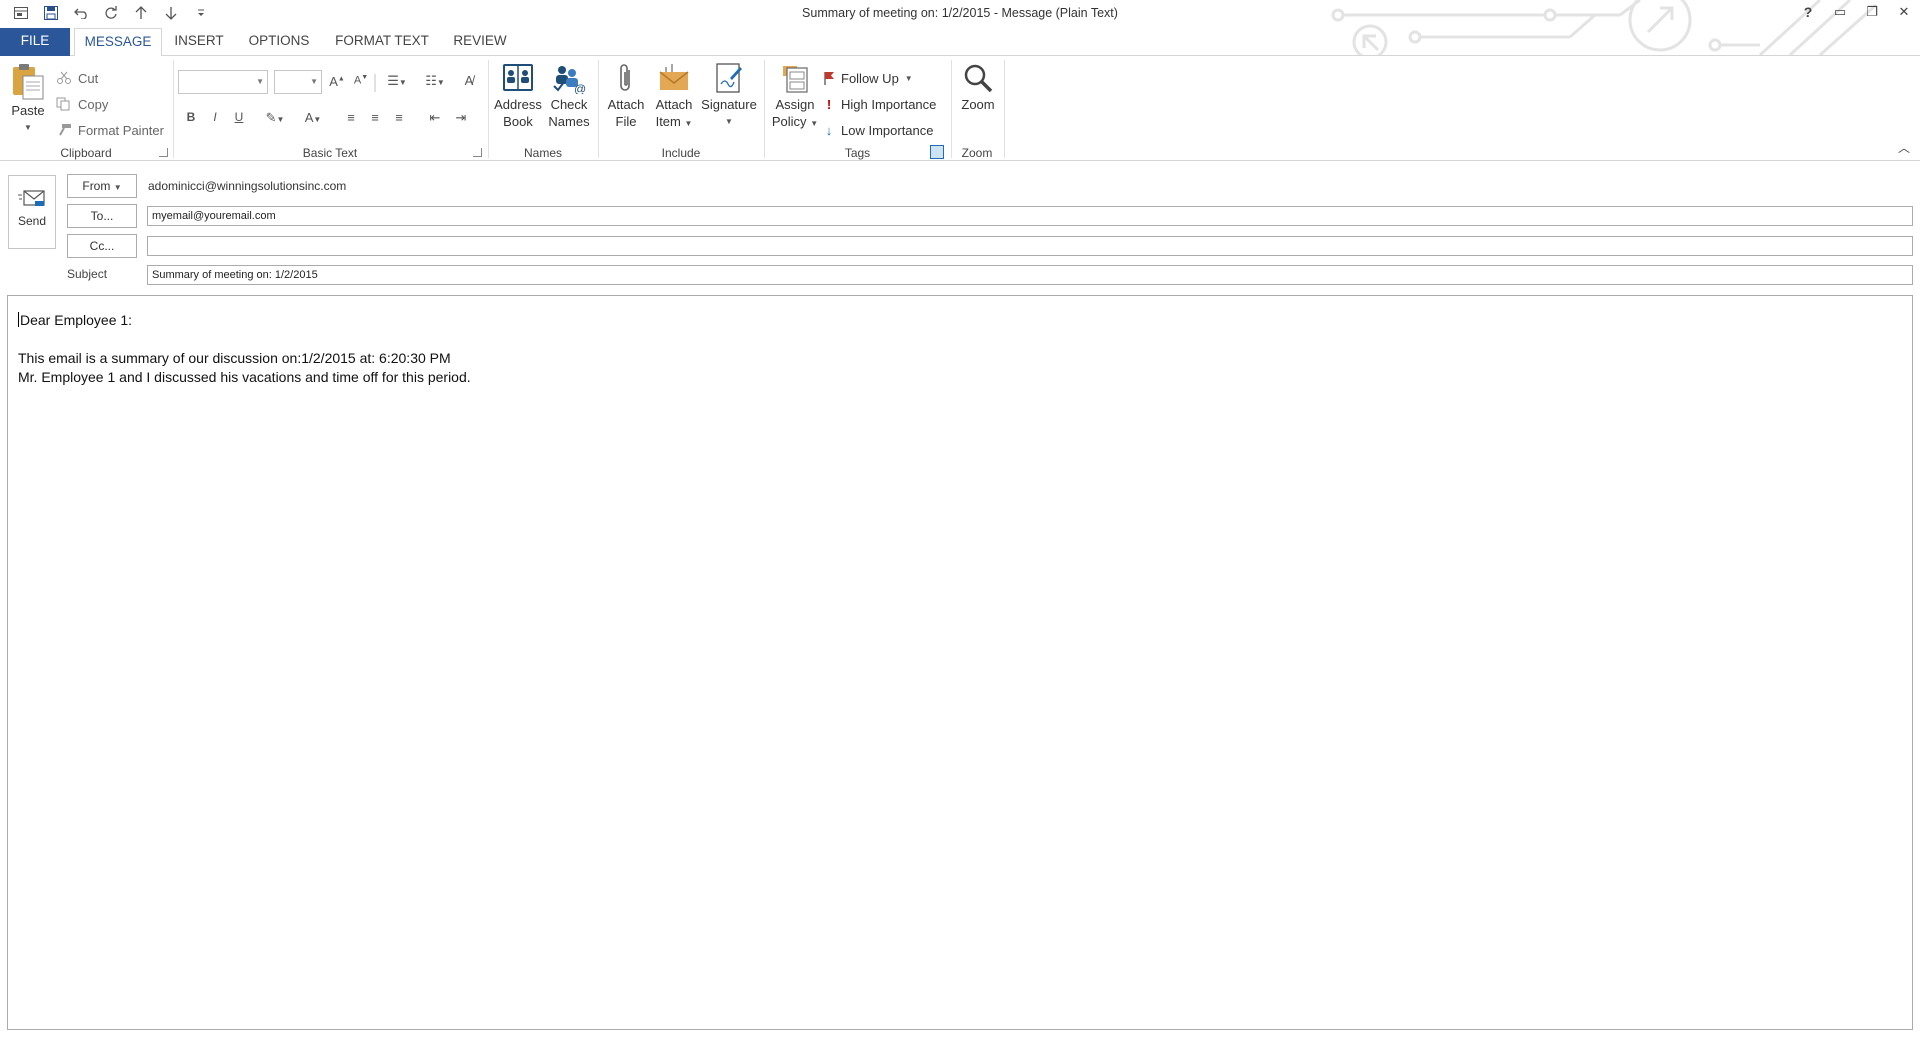 This screenshot has width=1920, height=1040. Describe the element at coordinates (518, 96) in the screenshot. I see `address-book-button: Address Book` at that location.